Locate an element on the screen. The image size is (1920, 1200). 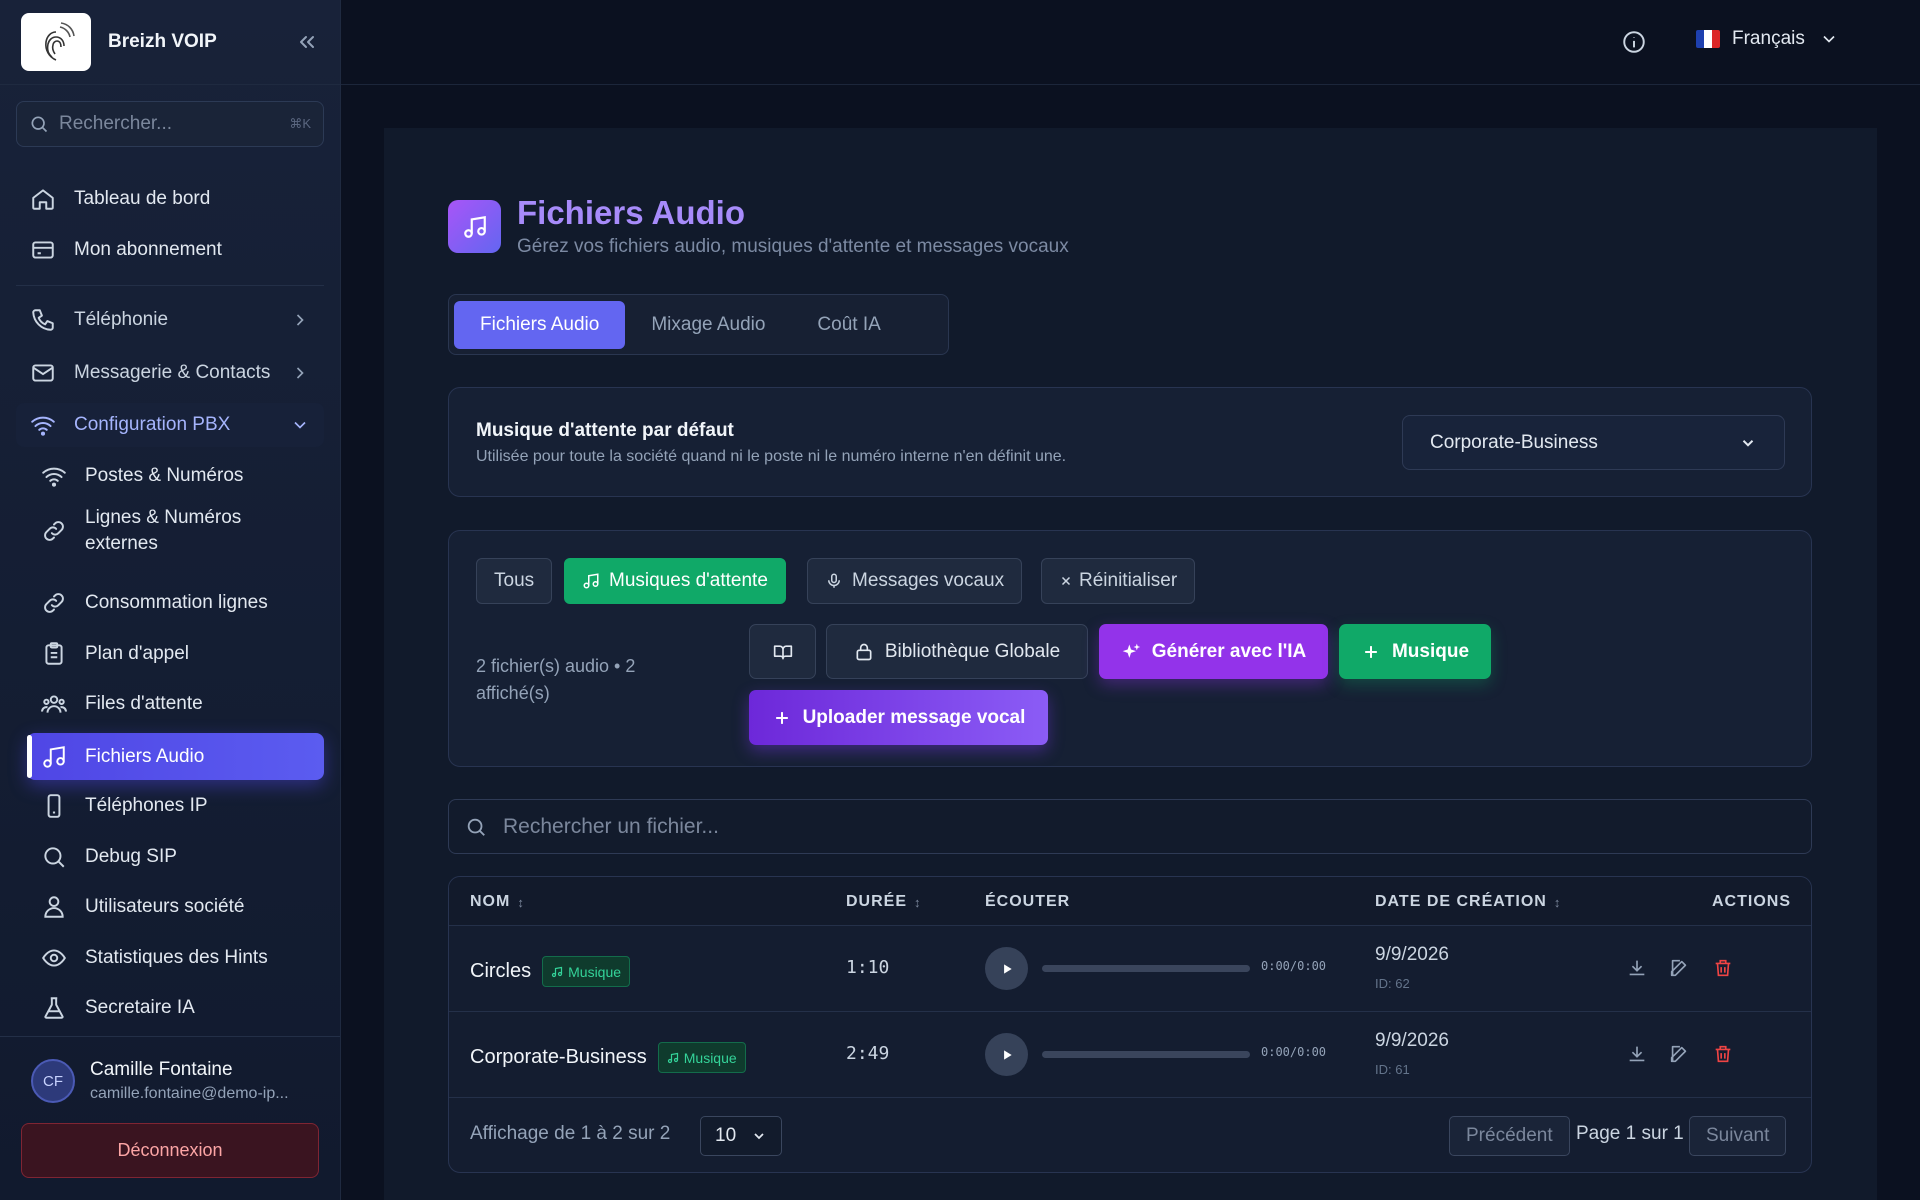
filter-voice-messages-button: Messages vocaux is located at coordinates (915, 581).